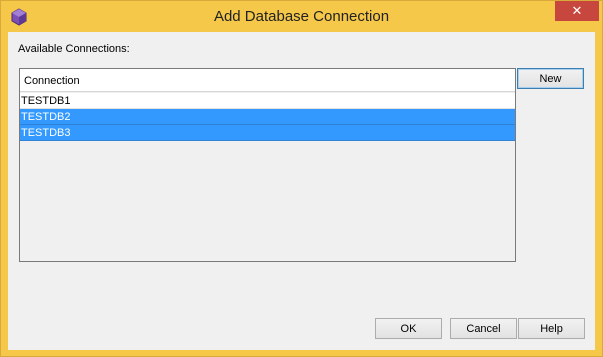  I want to click on ok-button: OK, so click(408, 328).